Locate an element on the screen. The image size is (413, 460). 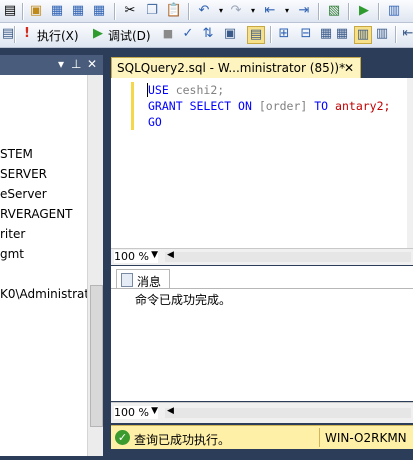
undo-icon: ↶ is located at coordinates (204, 11).